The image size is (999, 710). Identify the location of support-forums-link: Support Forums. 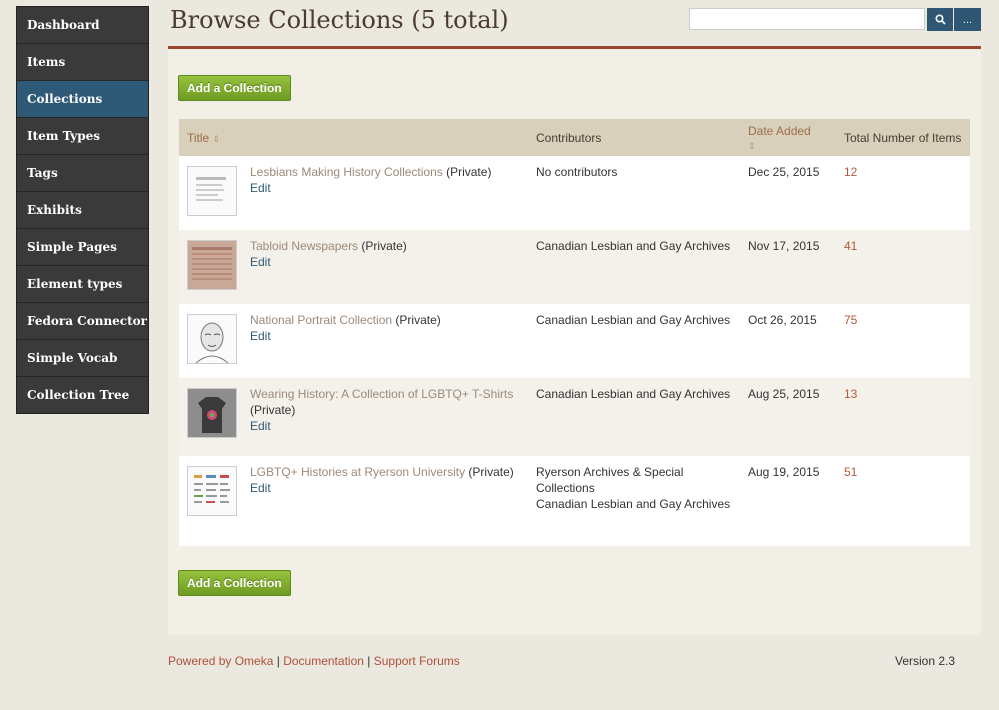
(417, 661).